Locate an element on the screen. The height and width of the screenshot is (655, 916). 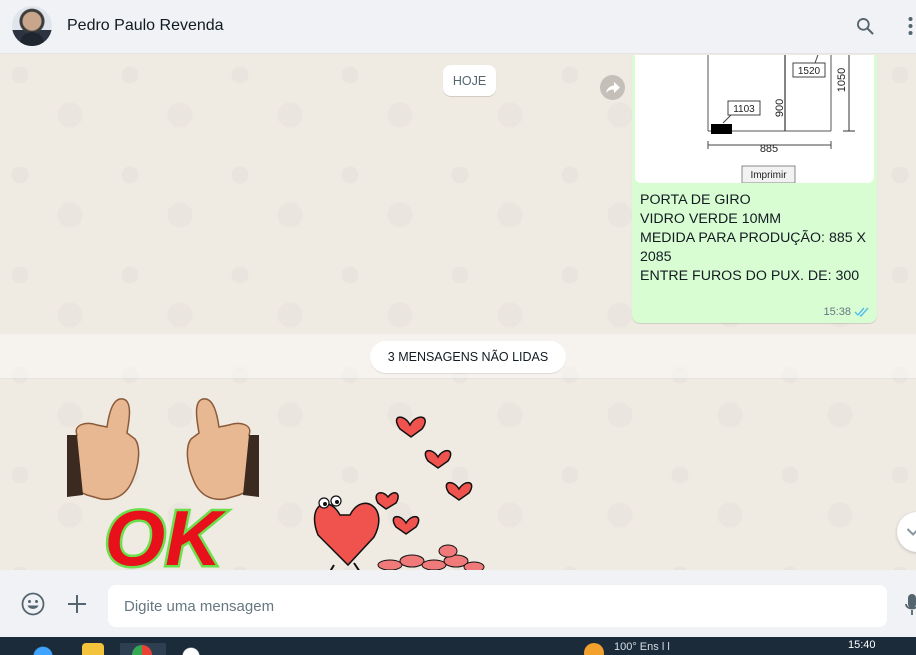
message-input is located at coordinates (497, 606).